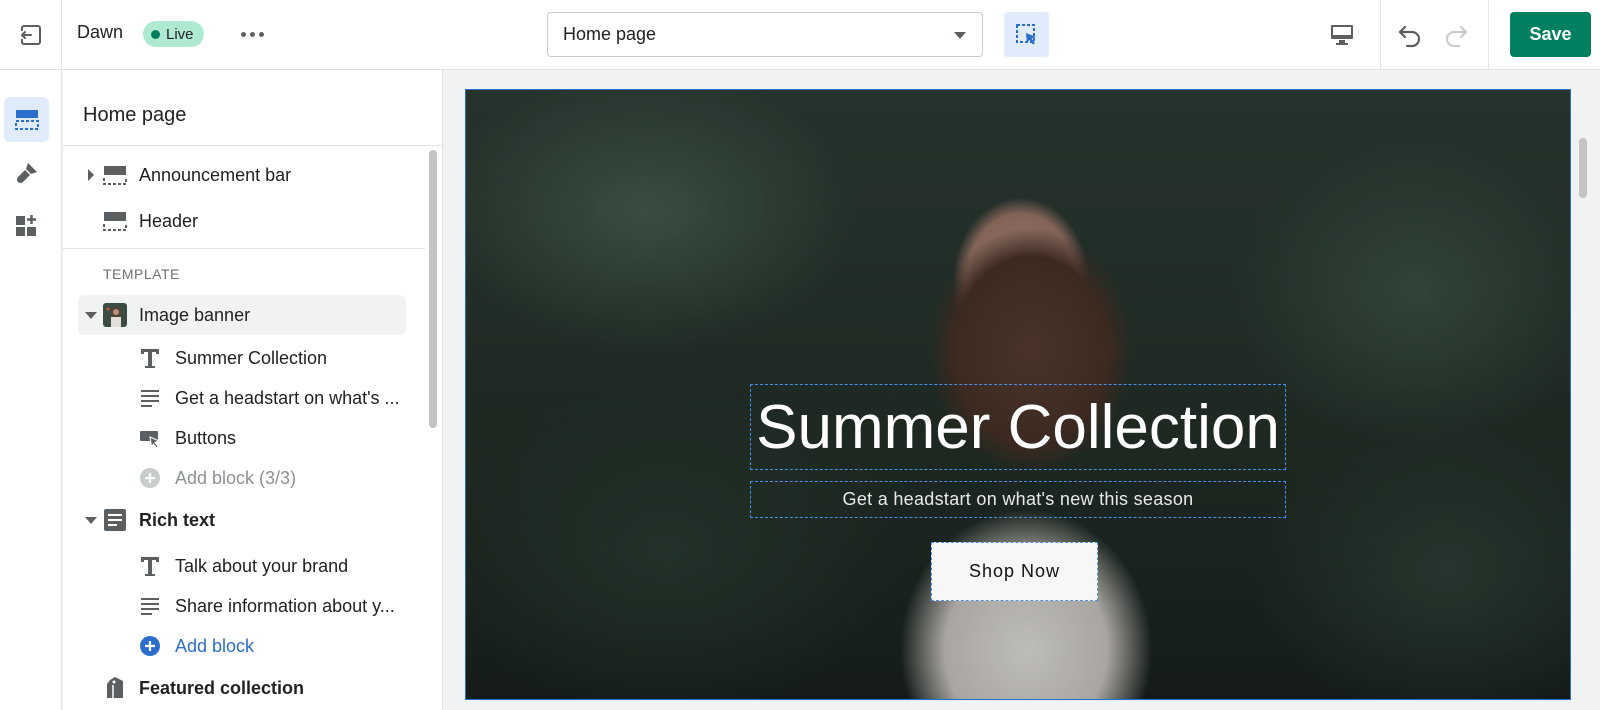  Describe the element at coordinates (177, 519) in the screenshot. I see `section-label: Rich text` at that location.